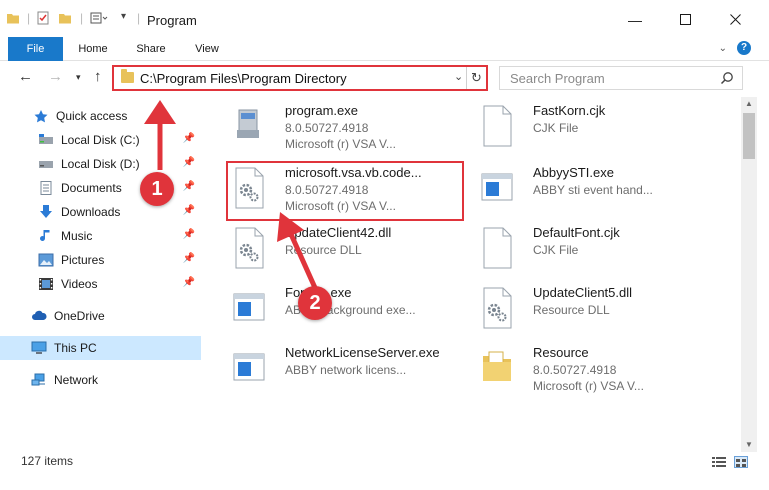 The image size is (769, 490). I want to click on sidebar-item-onedrive: OneDrive, so click(100, 316).